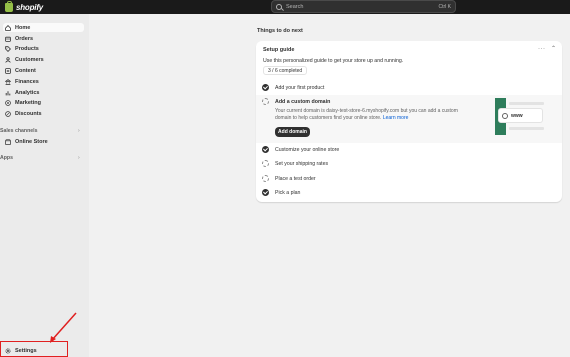 The width and height of the screenshot is (570, 357). Describe the element at coordinates (34, 349) in the screenshot. I see `settings-highlight-box` at that location.